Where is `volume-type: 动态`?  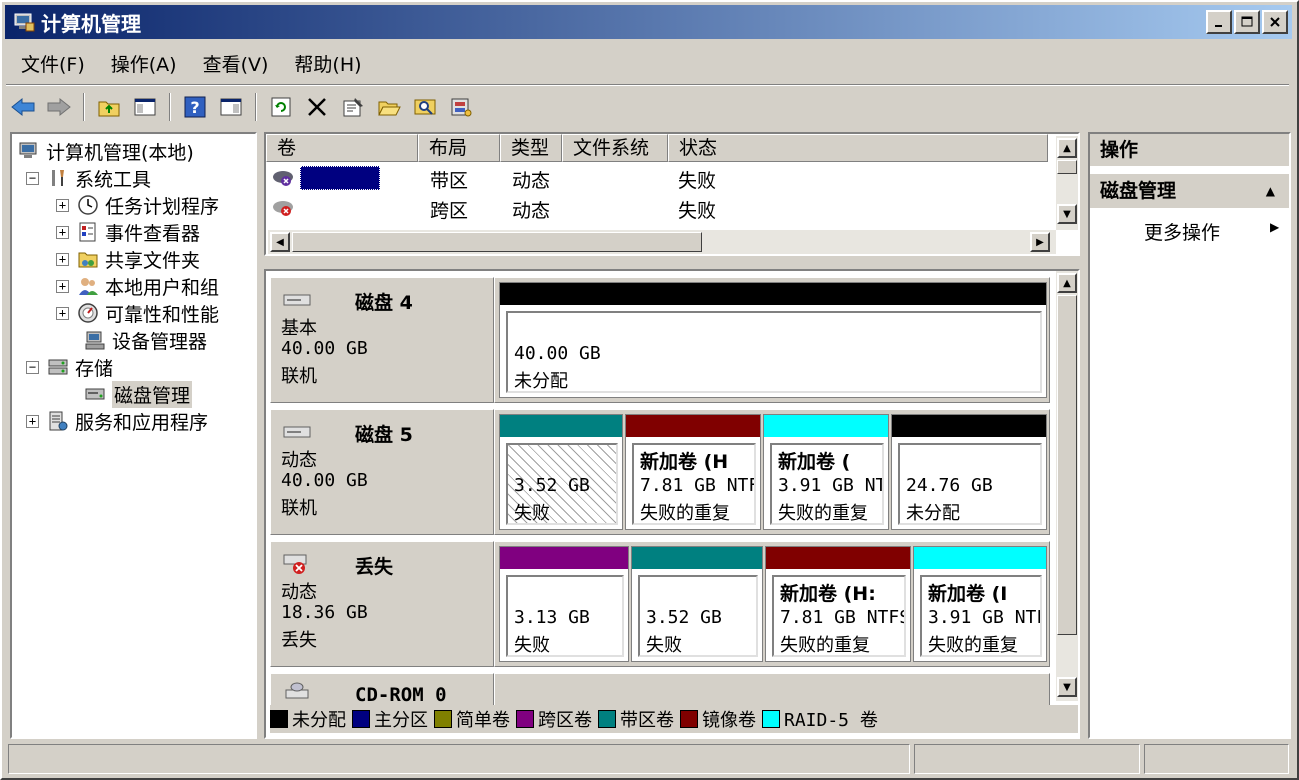 volume-type: 动态 is located at coordinates (531, 181).